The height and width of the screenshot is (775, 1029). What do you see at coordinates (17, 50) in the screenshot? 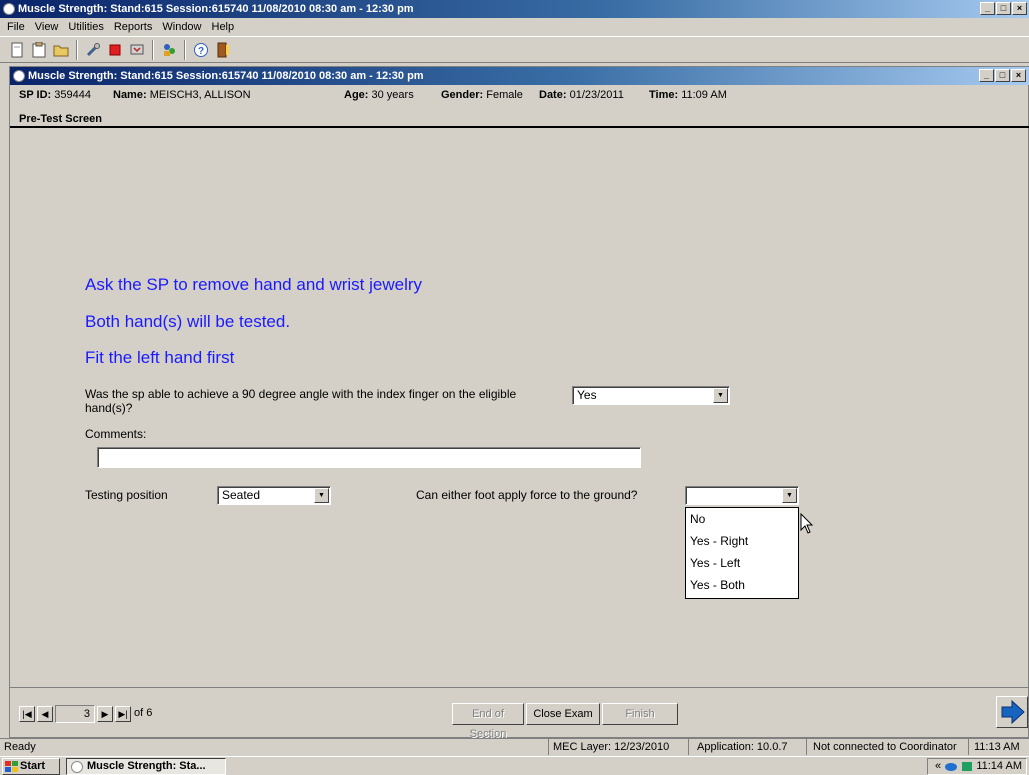
I see `new-document-icon` at bounding box center [17, 50].